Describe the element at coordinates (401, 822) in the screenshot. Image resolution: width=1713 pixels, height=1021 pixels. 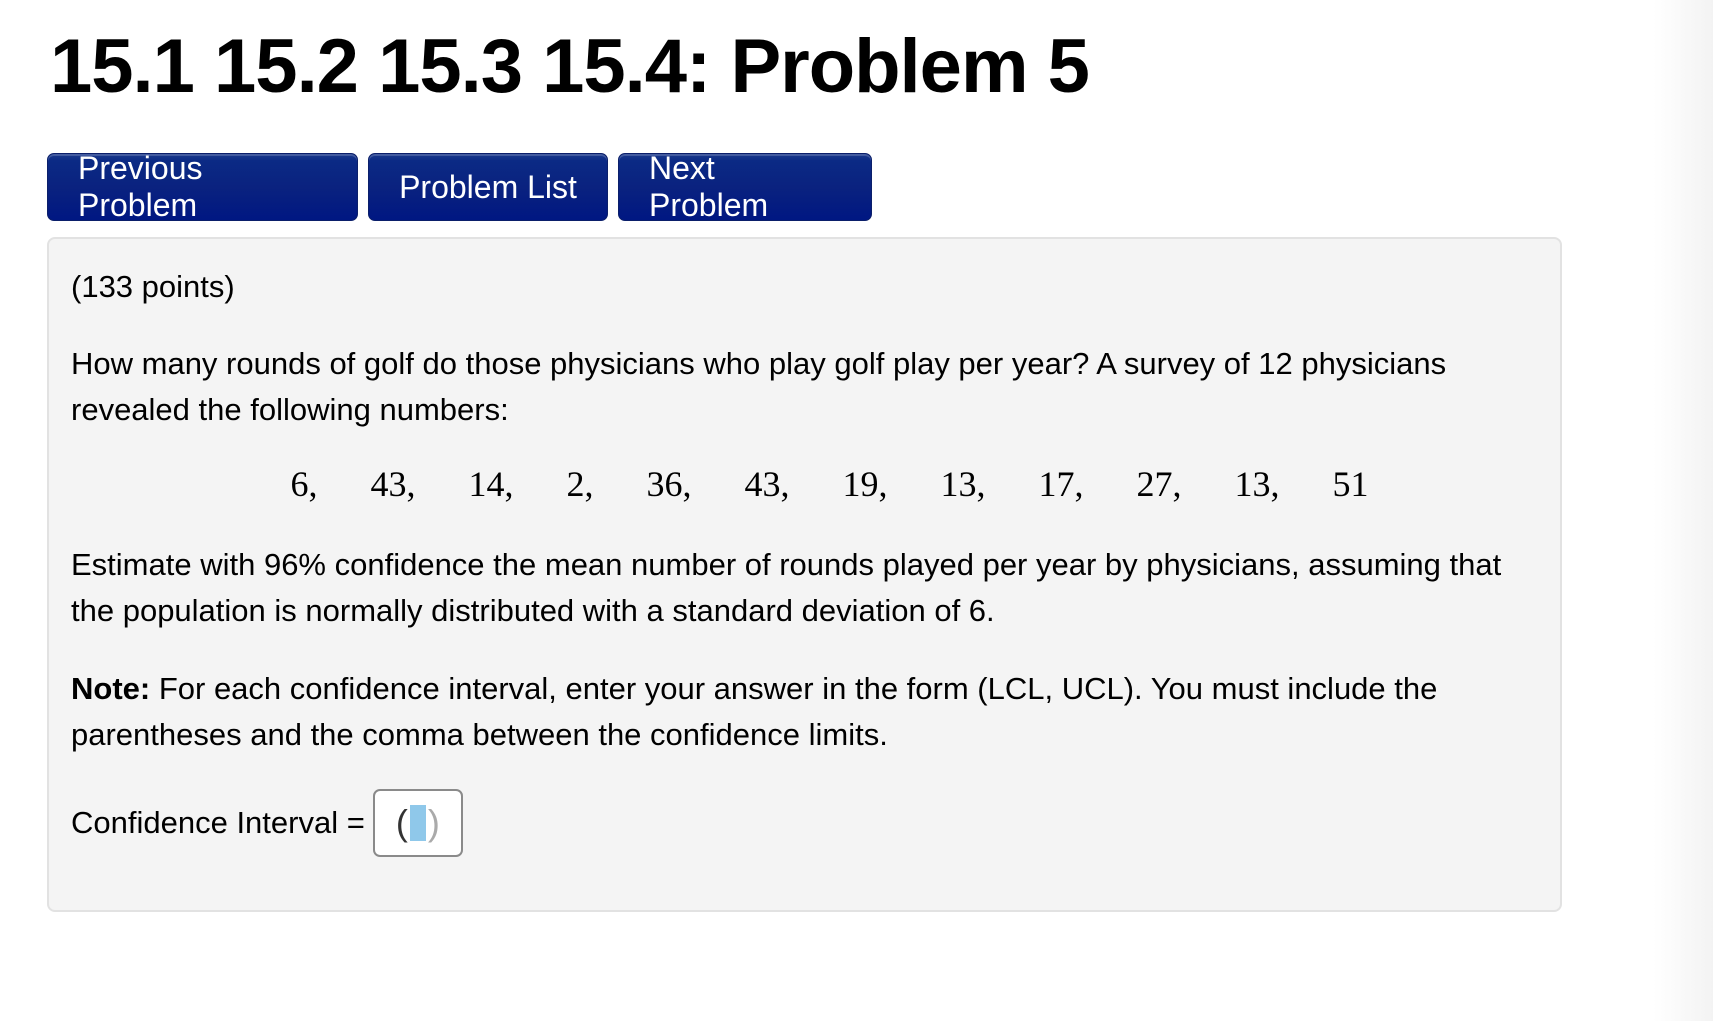
I see `open-paren: (` at that location.